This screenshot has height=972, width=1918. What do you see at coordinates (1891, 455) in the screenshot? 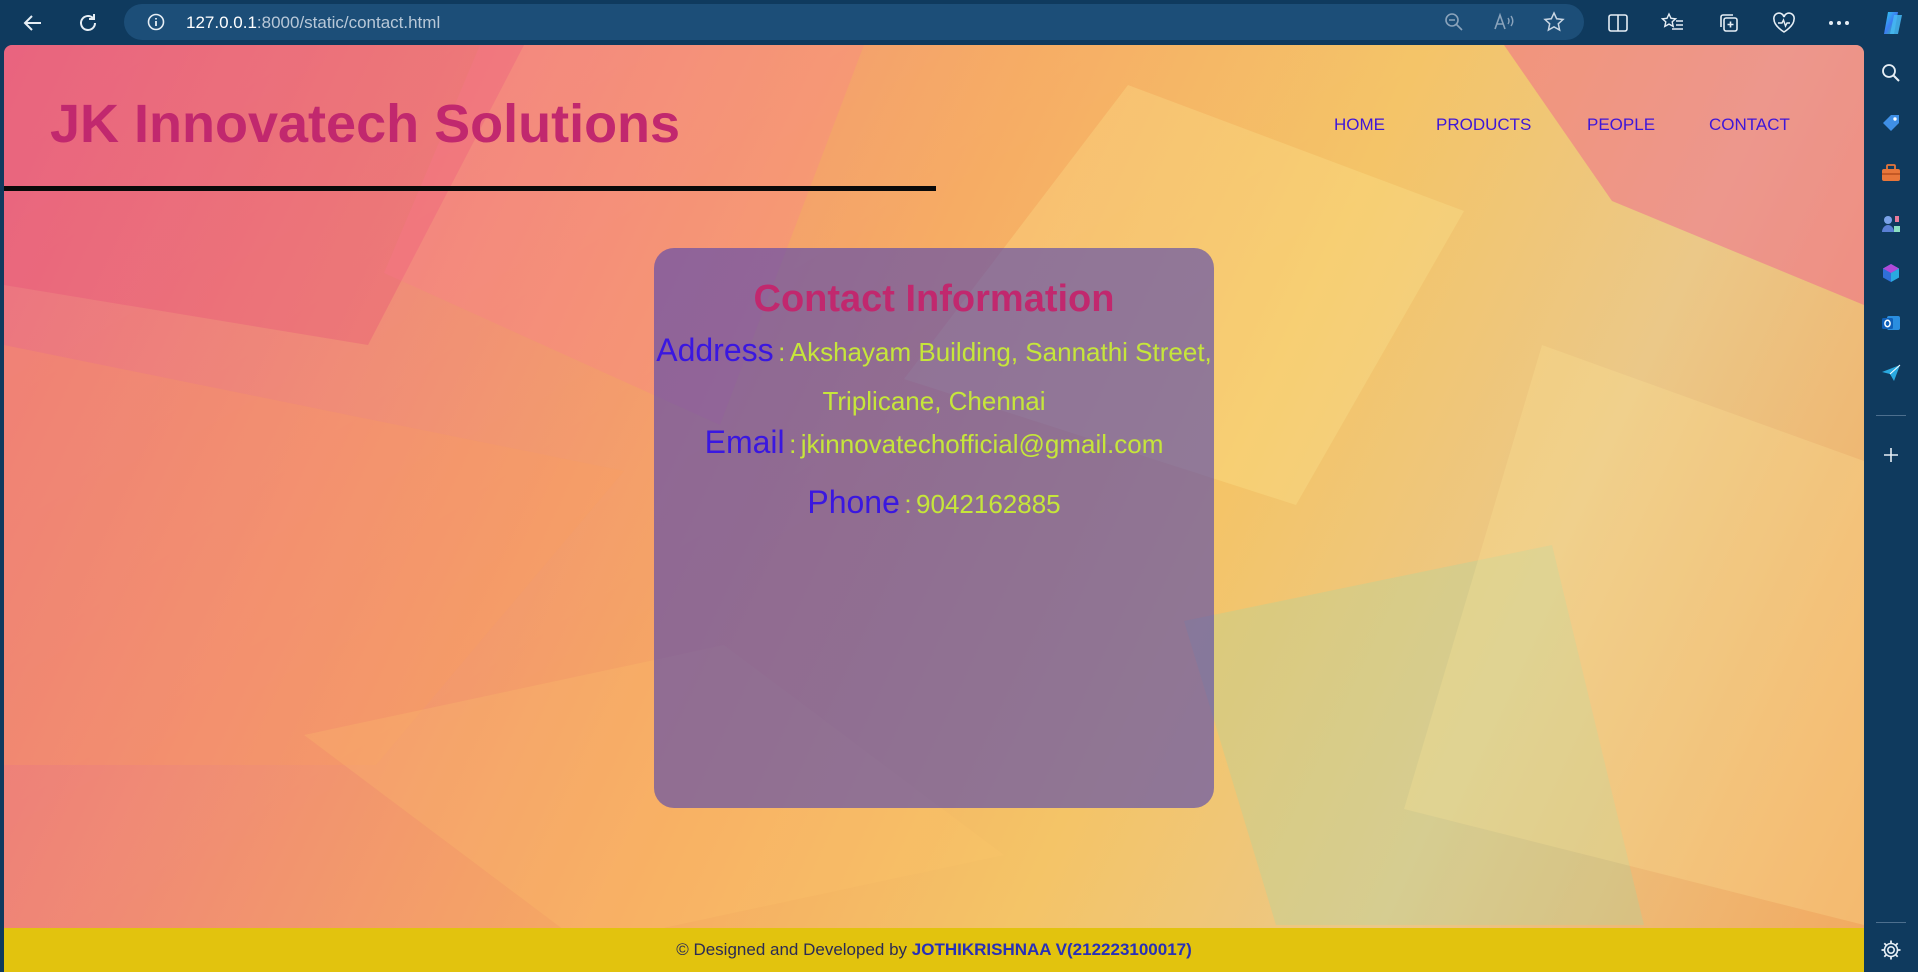
I see `add-icon` at bounding box center [1891, 455].